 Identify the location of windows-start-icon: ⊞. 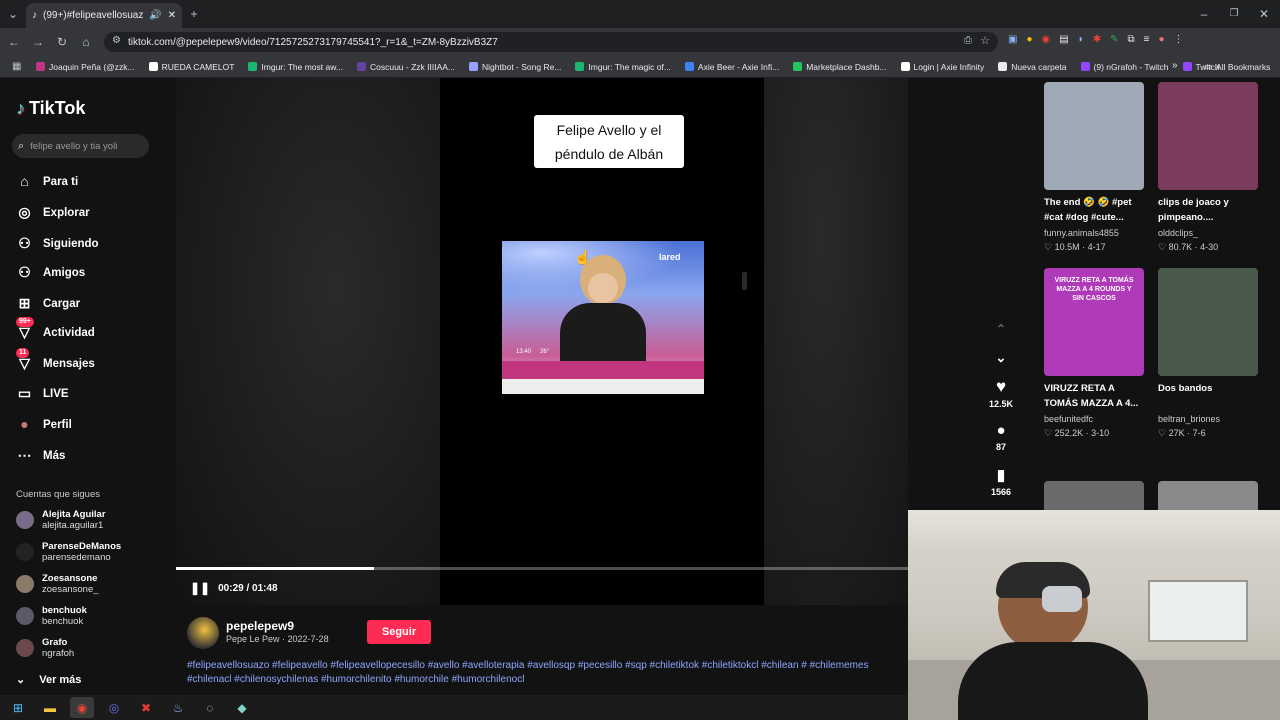
(18, 707).